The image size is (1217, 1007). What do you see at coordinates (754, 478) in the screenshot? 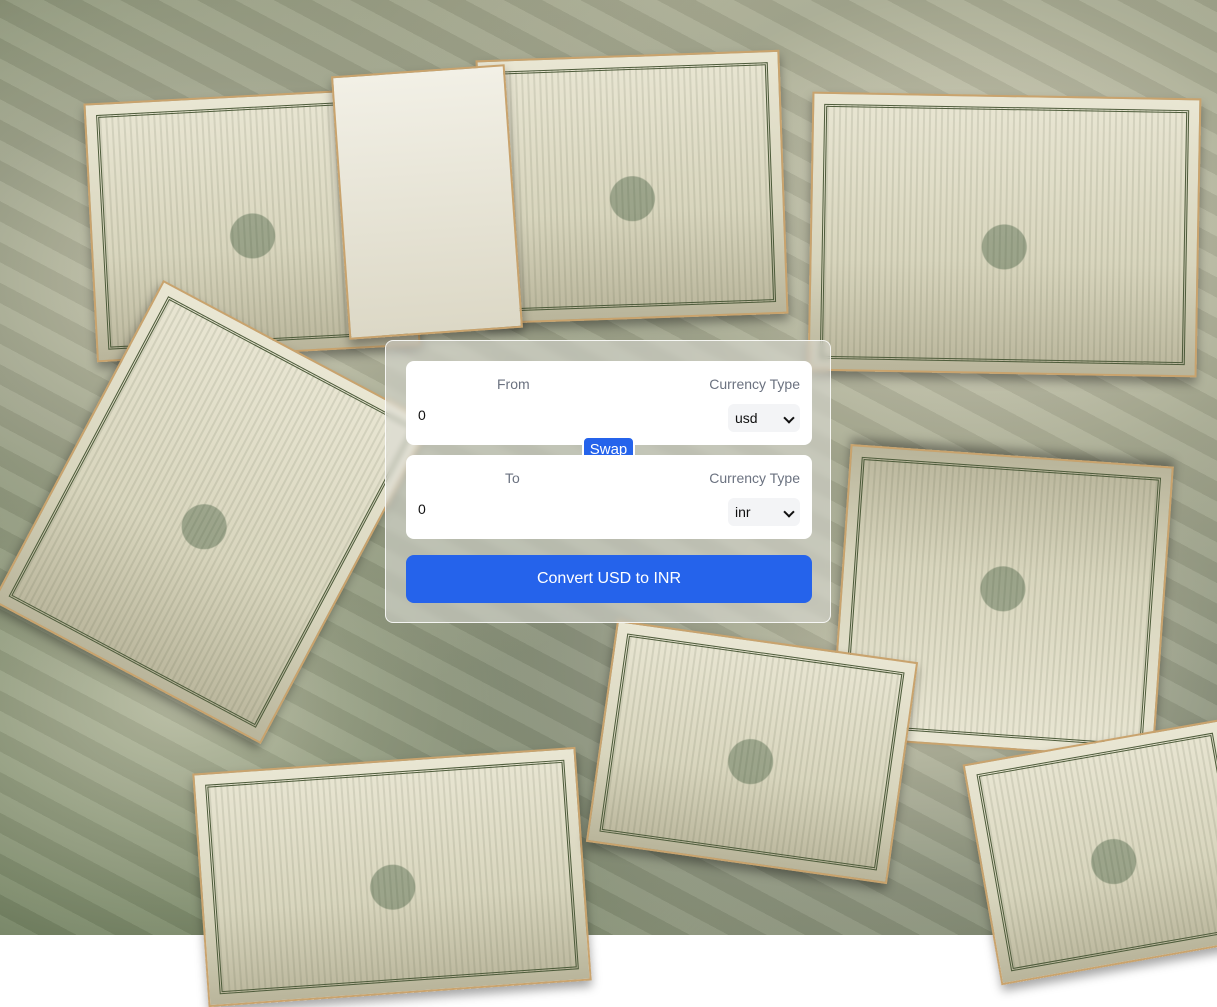
I see `to-currency-type-label: Currency Type` at bounding box center [754, 478].